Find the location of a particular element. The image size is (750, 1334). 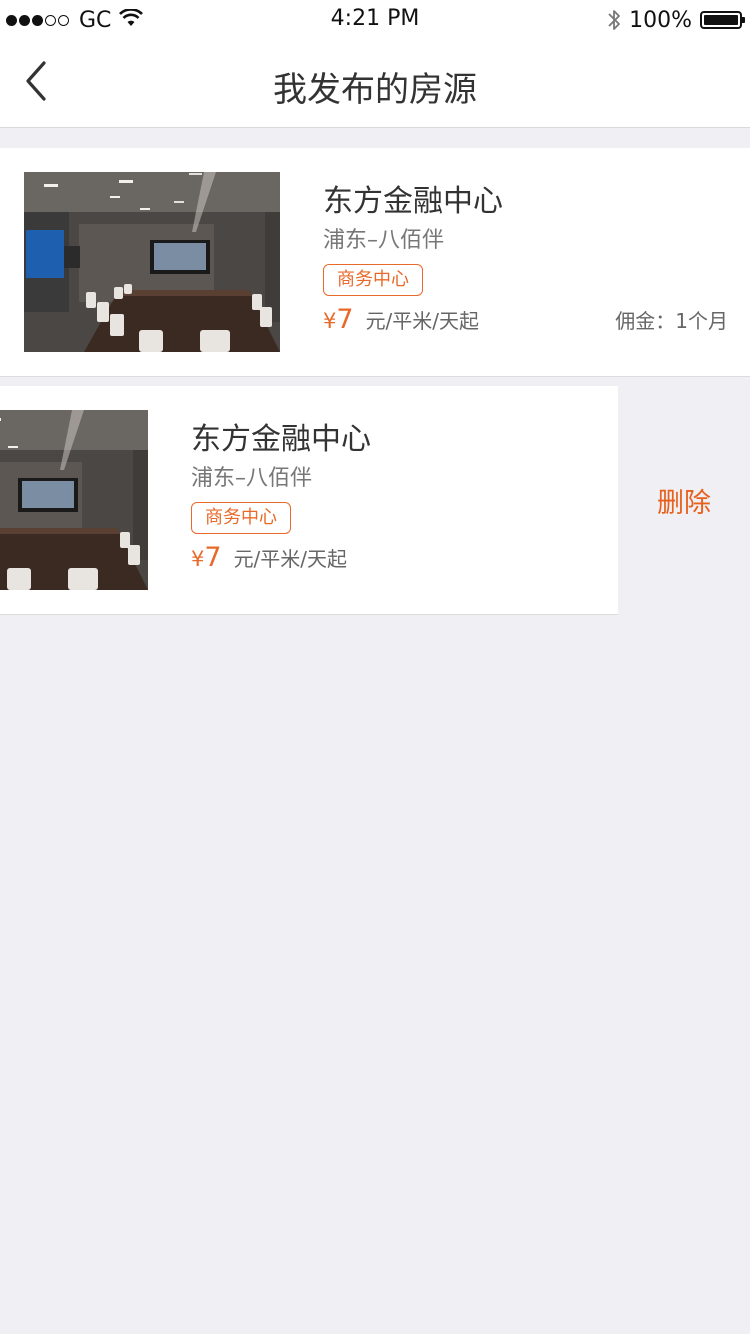

bluetooth-icon is located at coordinates (614, 20).